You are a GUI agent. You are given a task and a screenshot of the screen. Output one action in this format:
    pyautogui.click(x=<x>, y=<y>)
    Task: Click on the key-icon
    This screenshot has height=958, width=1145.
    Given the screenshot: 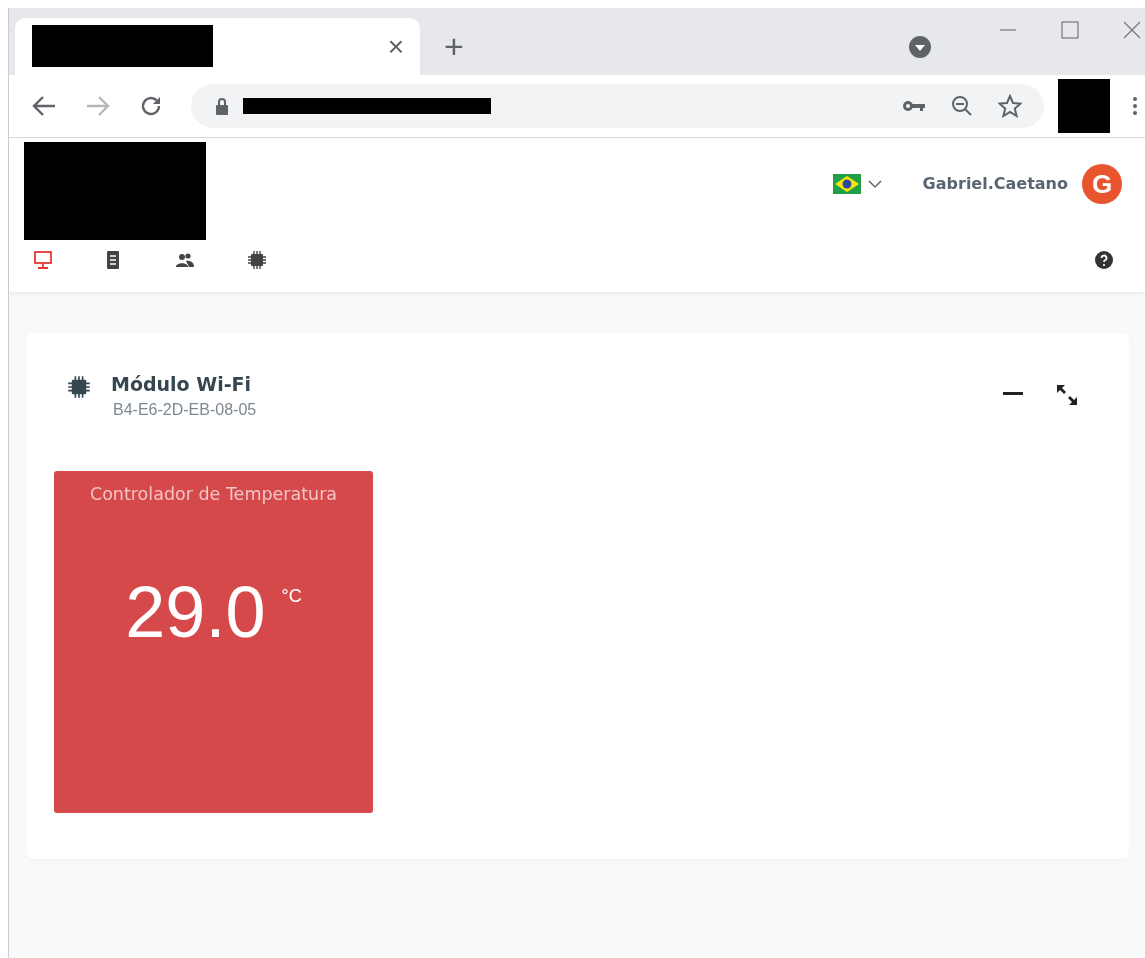 What is the action you would take?
    pyautogui.click(x=914, y=106)
    